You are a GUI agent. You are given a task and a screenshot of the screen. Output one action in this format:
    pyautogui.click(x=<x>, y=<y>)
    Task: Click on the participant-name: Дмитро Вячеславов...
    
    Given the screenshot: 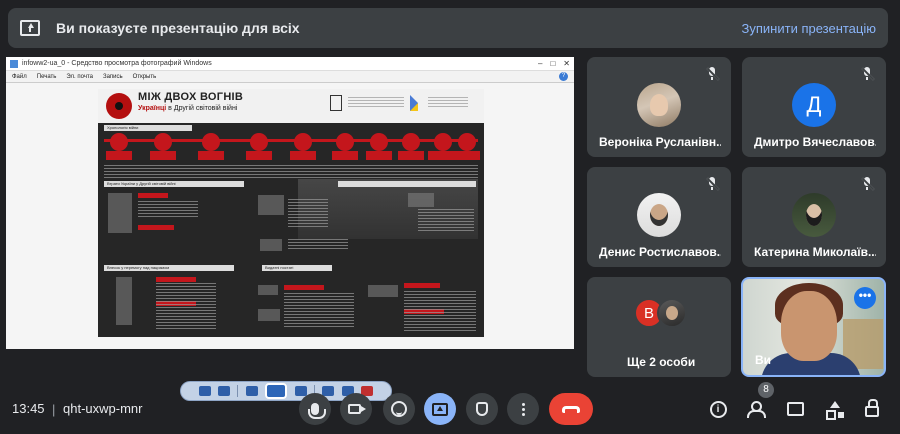 What is the action you would take?
    pyautogui.click(x=815, y=142)
    